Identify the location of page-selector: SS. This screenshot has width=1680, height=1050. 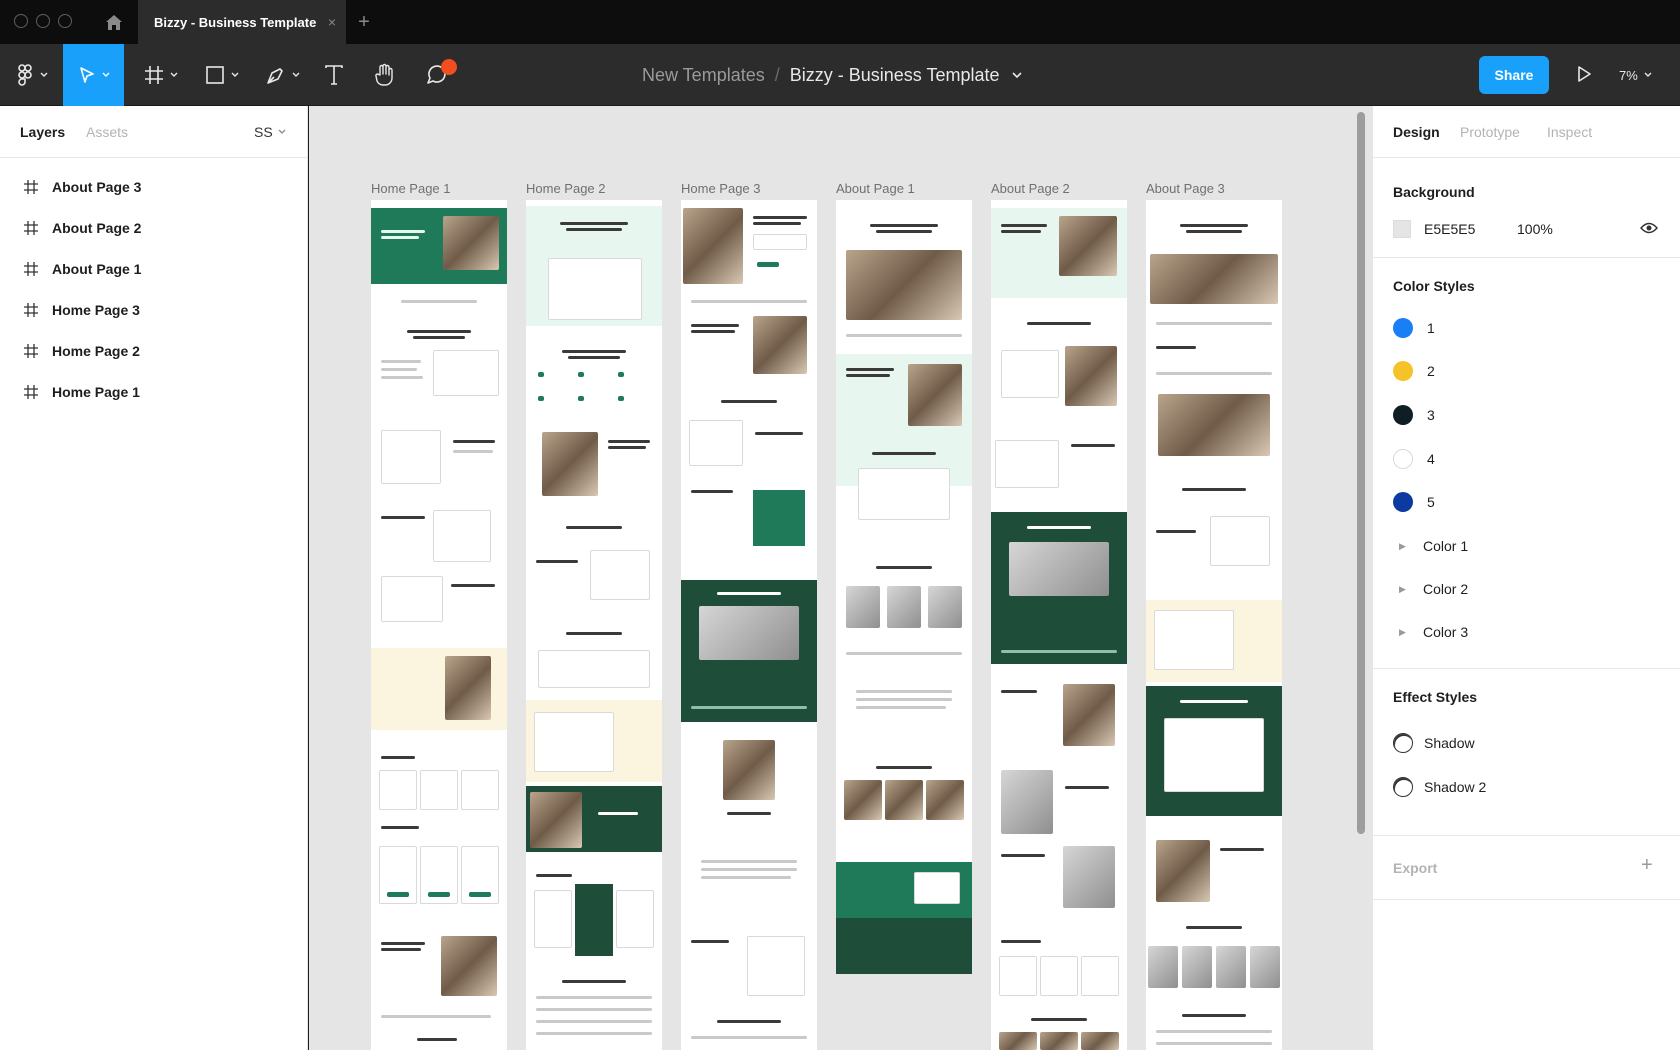
(270, 132).